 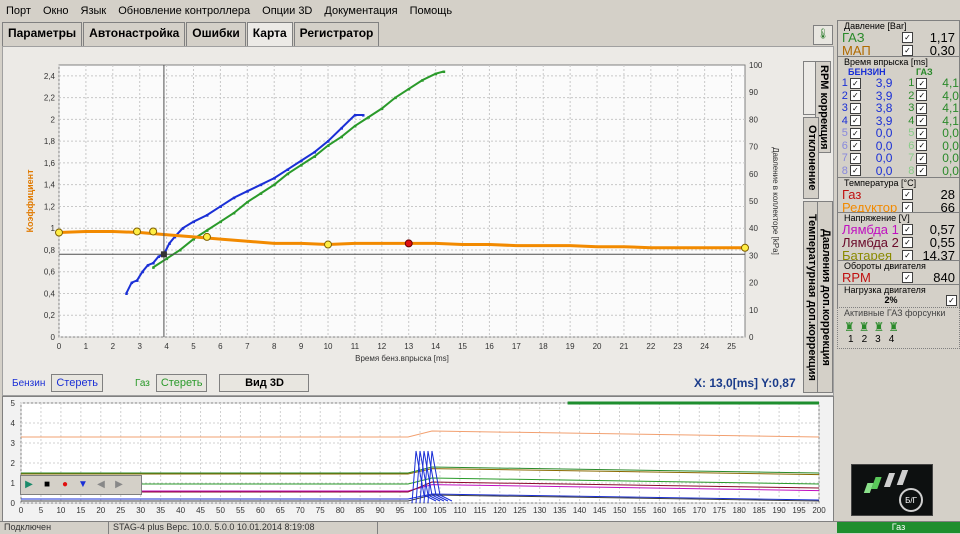 What do you see at coordinates (120, 510) in the screenshot?
I see `x-tick-label: 25` at bounding box center [120, 510].